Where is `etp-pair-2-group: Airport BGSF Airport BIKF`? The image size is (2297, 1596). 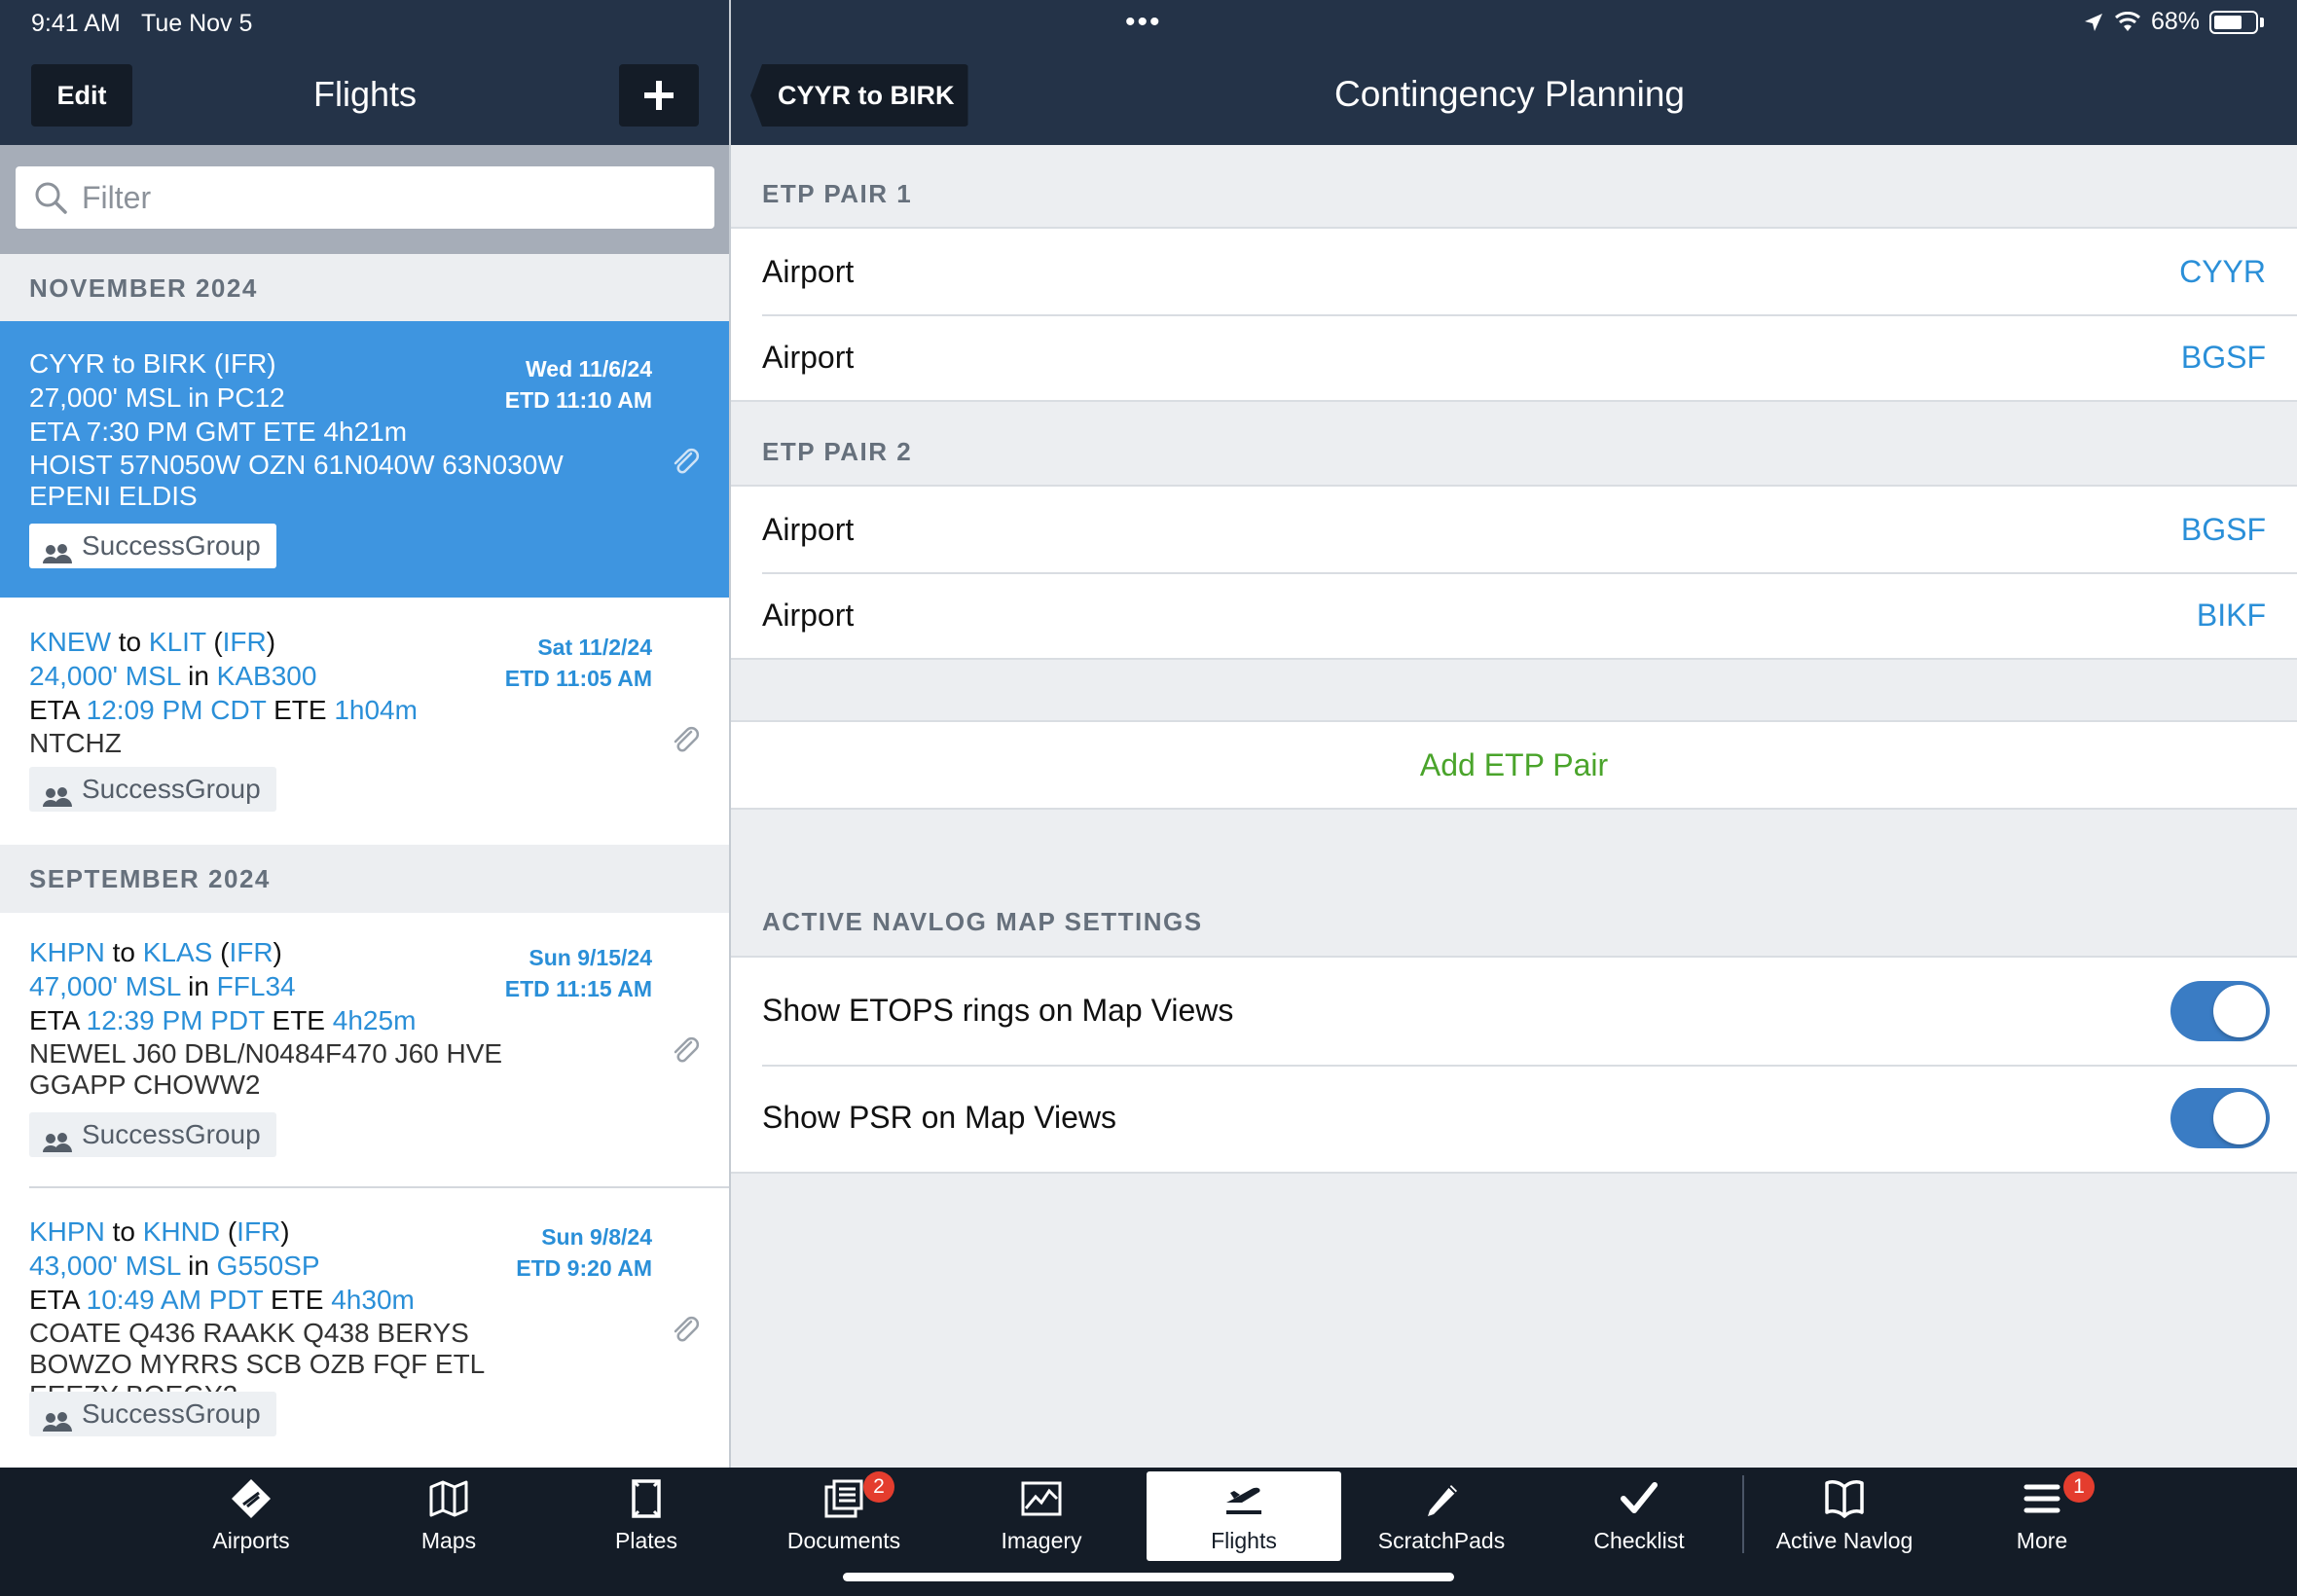
etp-pair-2-group: Airport BGSF Airport BIKF is located at coordinates (1514, 573).